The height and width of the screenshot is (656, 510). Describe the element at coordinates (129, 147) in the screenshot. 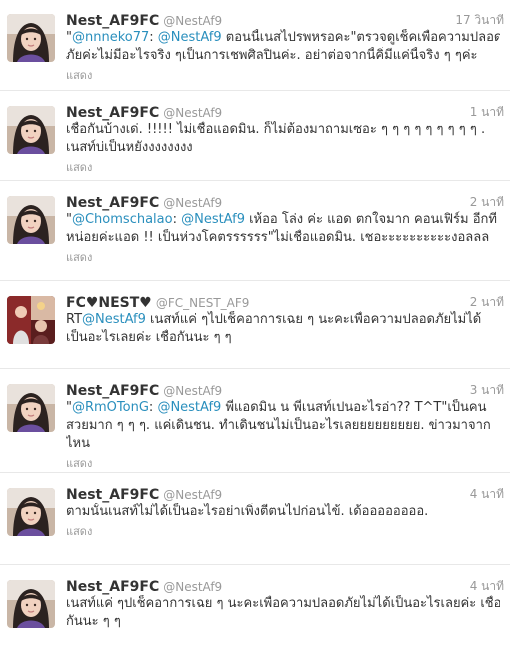

I see `tweet-text-segment: เนสท์บ่เป็นหยังงงงงงงง` at that location.